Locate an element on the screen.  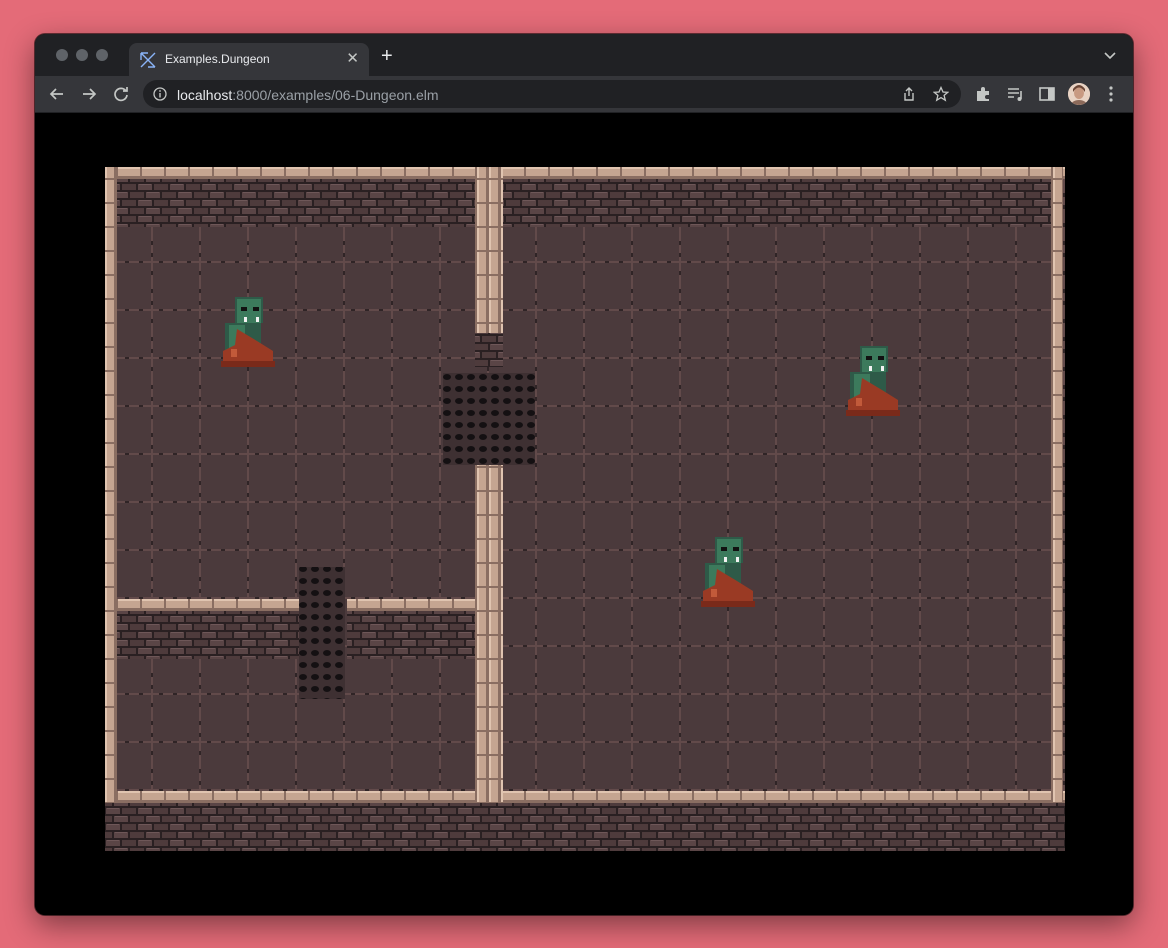
spike-trap-doorway is located at coordinates (489, 419).